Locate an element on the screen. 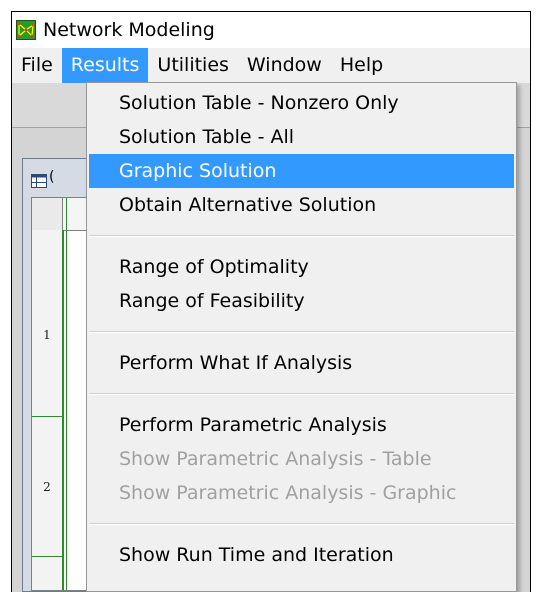  row-header-2: 2 is located at coordinates (47, 487).